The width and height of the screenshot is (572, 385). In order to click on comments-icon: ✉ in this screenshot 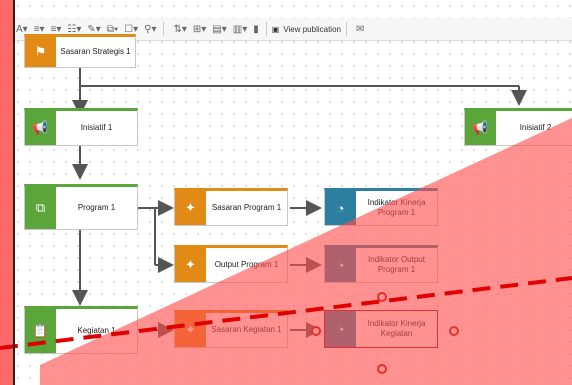, I will do `click(360, 29)`.